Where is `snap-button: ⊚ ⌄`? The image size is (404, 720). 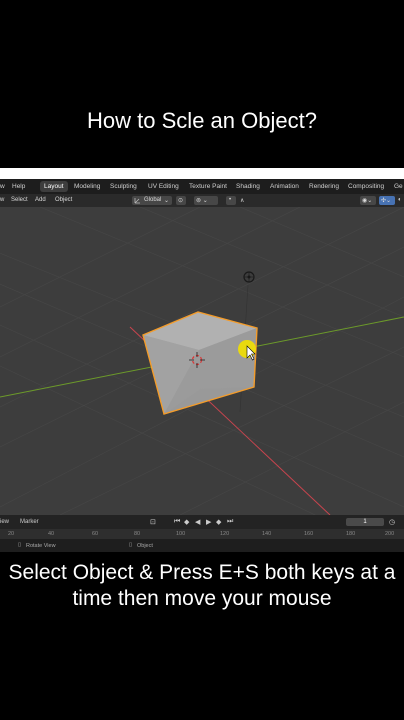 snap-button: ⊚ ⌄ is located at coordinates (206, 200).